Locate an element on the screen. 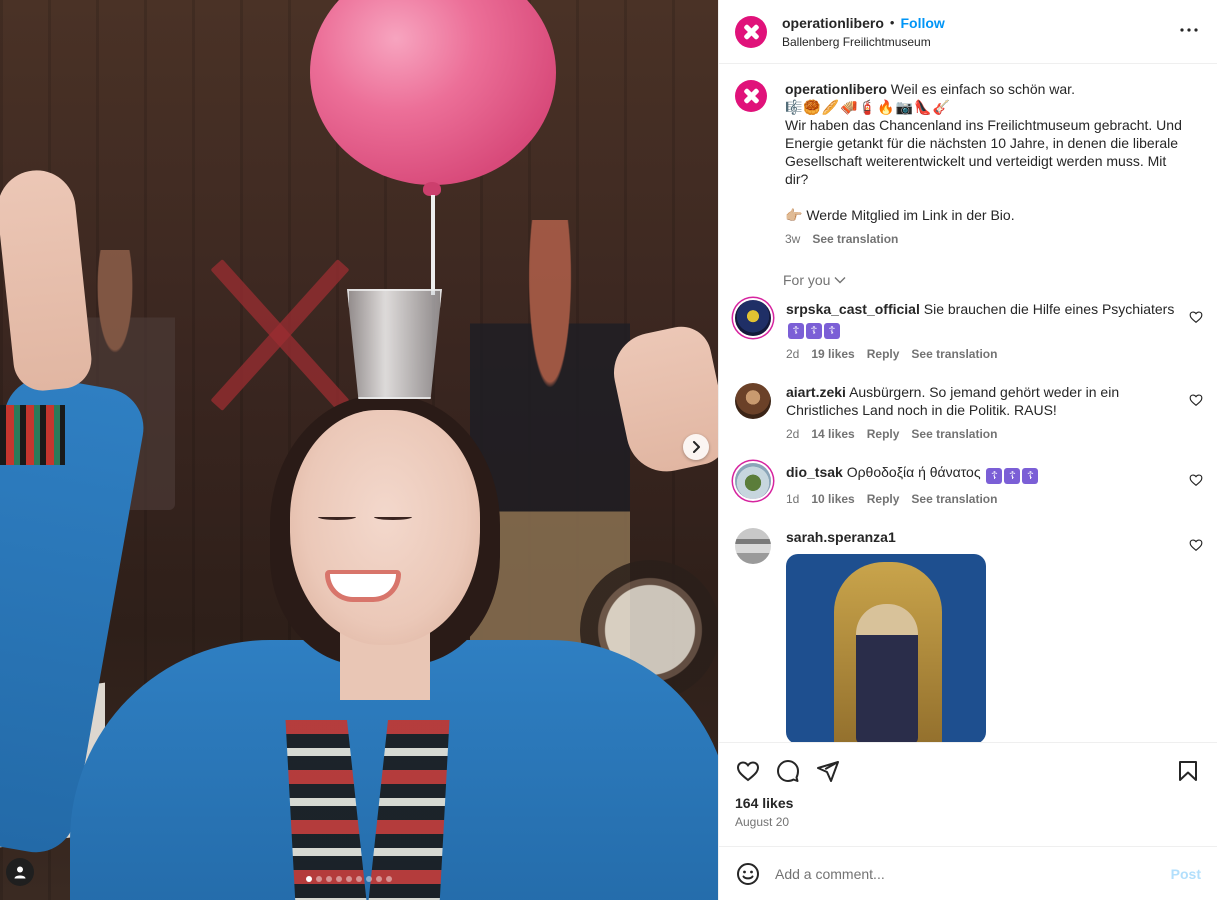 This screenshot has width=1217, height=900. comment-sort-dropdown: For you is located at coordinates (1000, 280).